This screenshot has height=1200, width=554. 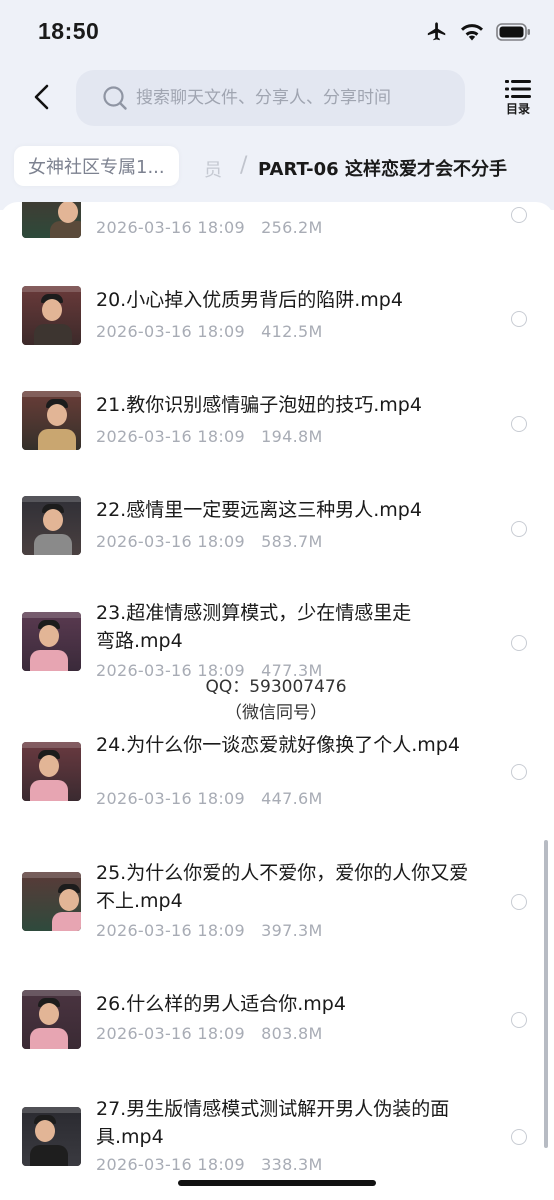 I want to click on list-item: 26.什么样的男人适合你.mp4 2026-03-16 18:09 803.8M, so click(x=277, y=1035).